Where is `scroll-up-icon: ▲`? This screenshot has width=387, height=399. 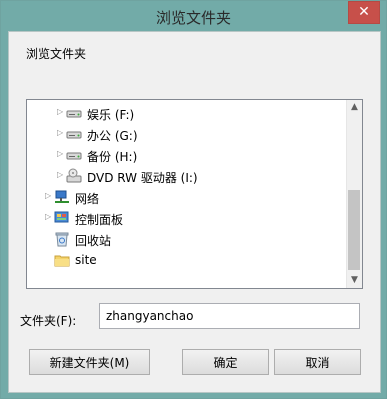
scroll-up-icon: ▲ is located at coordinates (354, 107).